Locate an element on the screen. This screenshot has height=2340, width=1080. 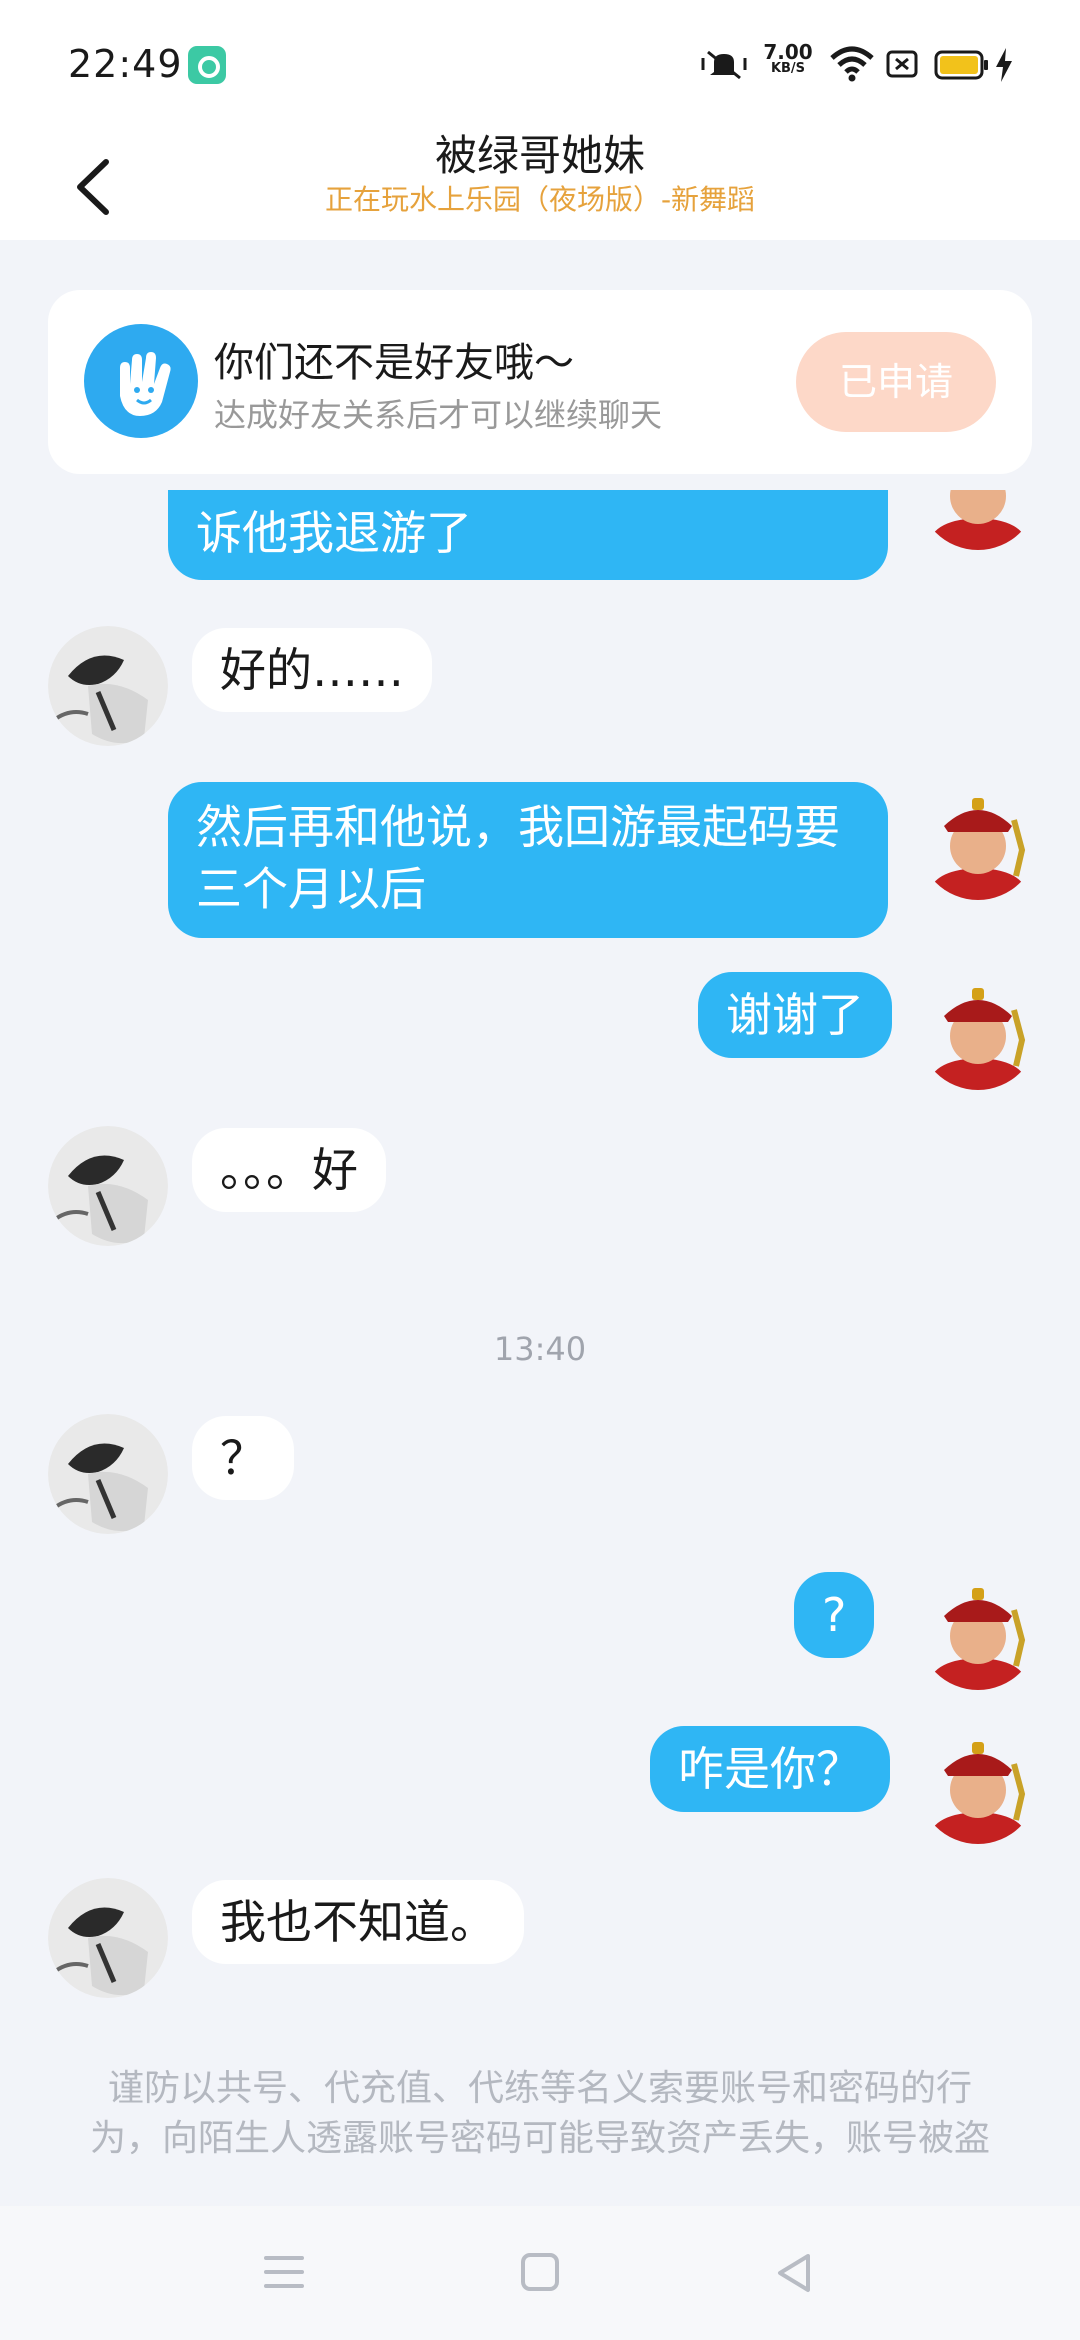
notification-app-icon is located at coordinates (207, 65).